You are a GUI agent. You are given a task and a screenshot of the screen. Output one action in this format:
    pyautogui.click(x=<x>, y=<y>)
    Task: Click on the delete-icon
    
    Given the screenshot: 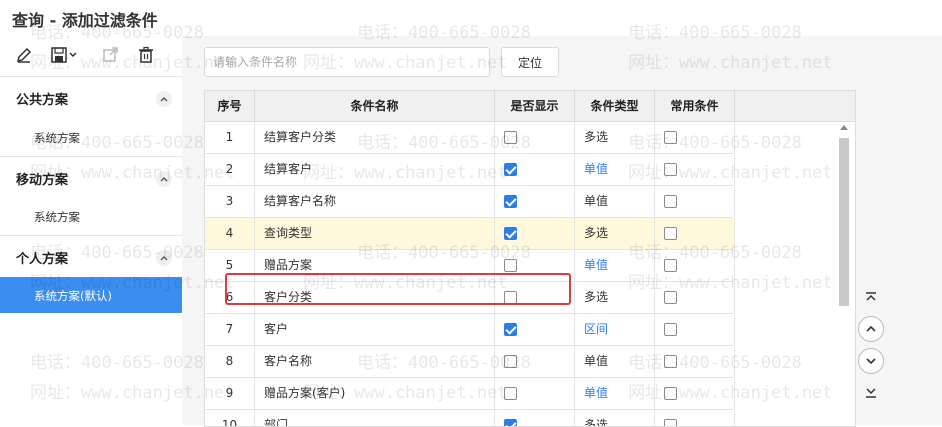 What is the action you would take?
    pyautogui.click(x=146, y=55)
    